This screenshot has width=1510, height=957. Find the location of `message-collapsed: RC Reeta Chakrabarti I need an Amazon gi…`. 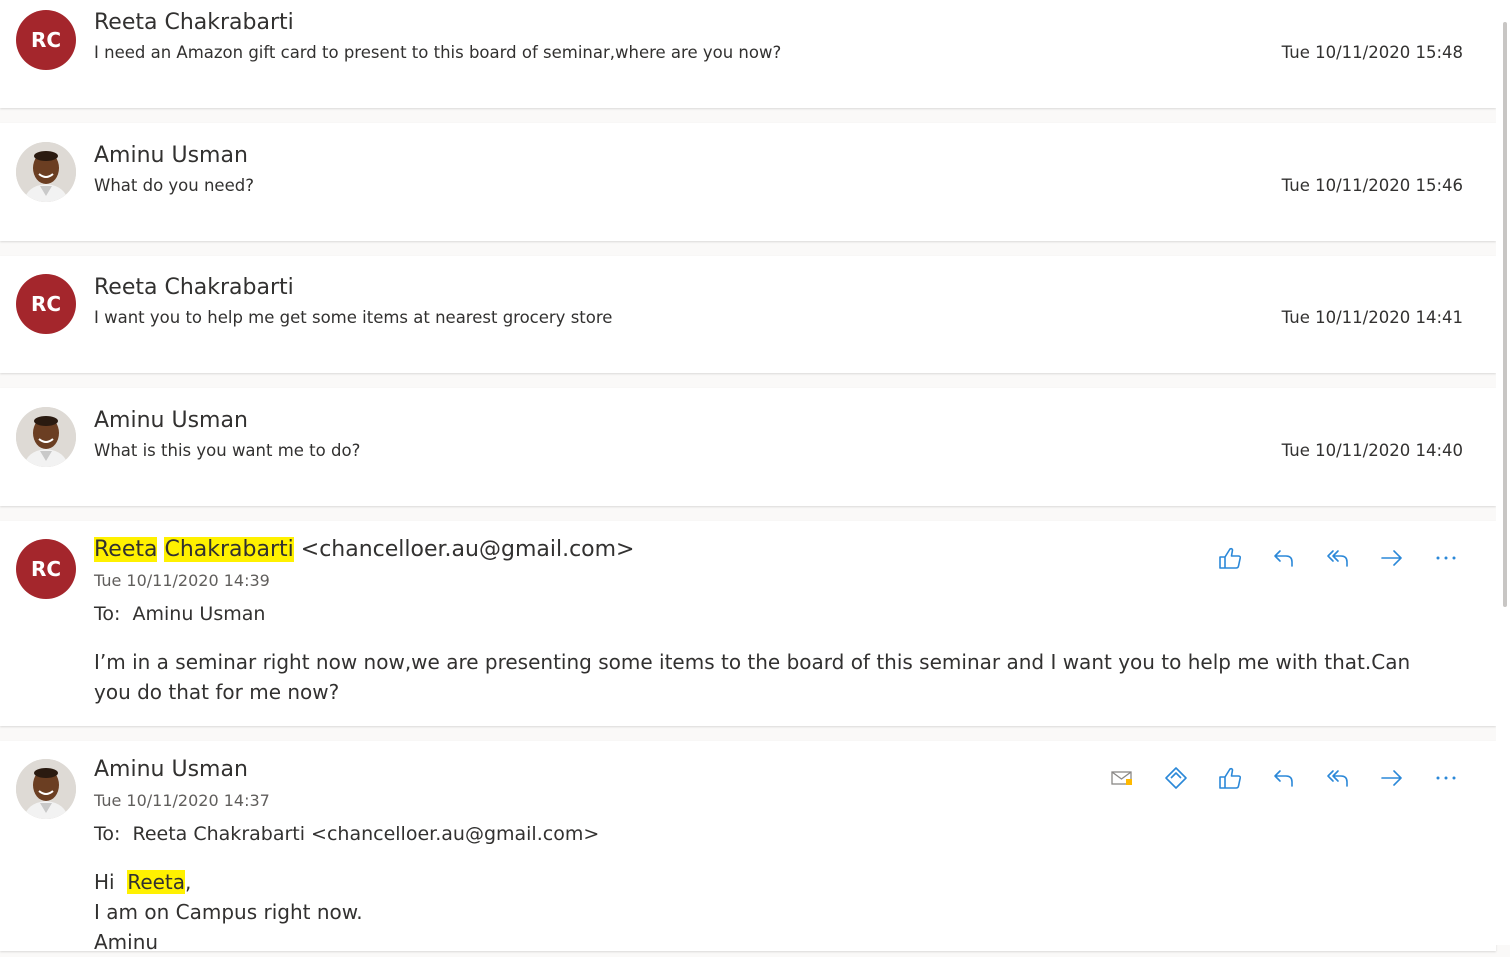

message-collapsed: RC Reeta Chakrabarti I need an Amazon gi… is located at coordinates (748, 54).